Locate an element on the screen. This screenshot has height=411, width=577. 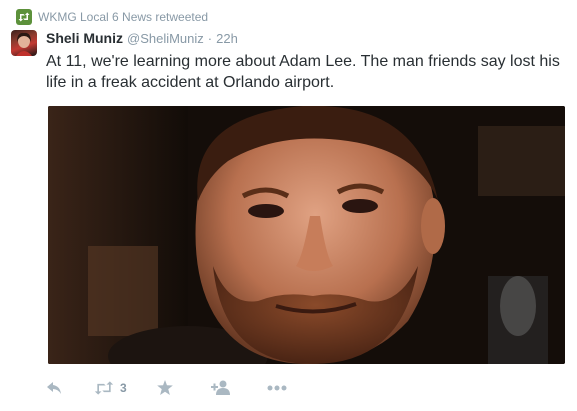
reply-icon is located at coordinates (54, 388).